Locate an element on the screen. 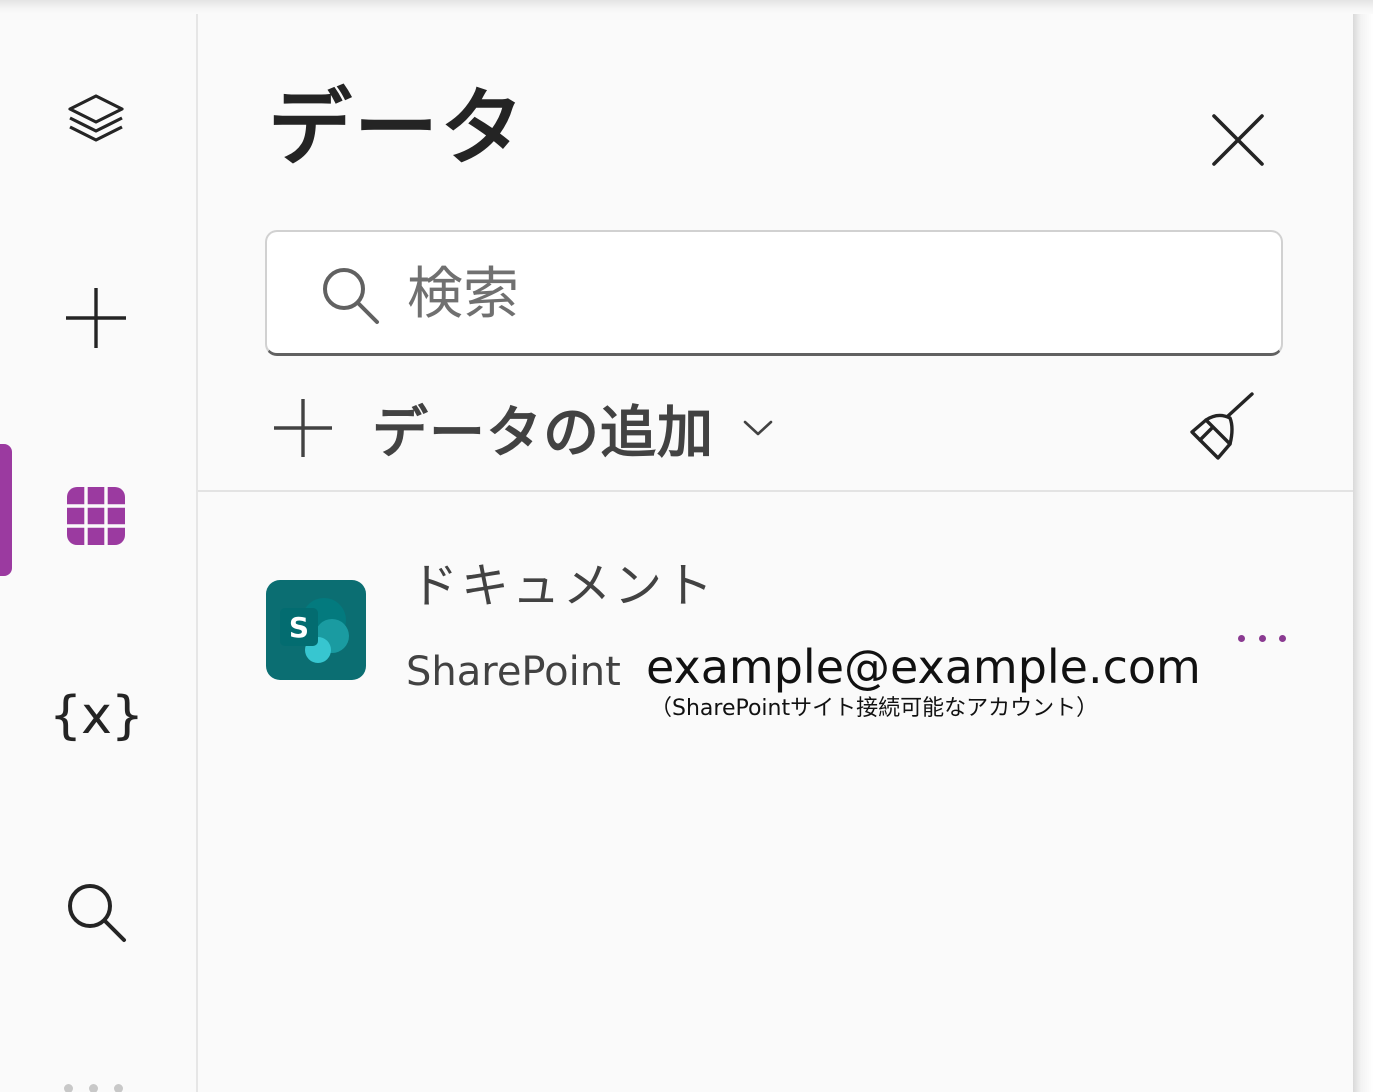 The height and width of the screenshot is (1092, 1373). search-box-icon-wrap is located at coordinates (350, 295).